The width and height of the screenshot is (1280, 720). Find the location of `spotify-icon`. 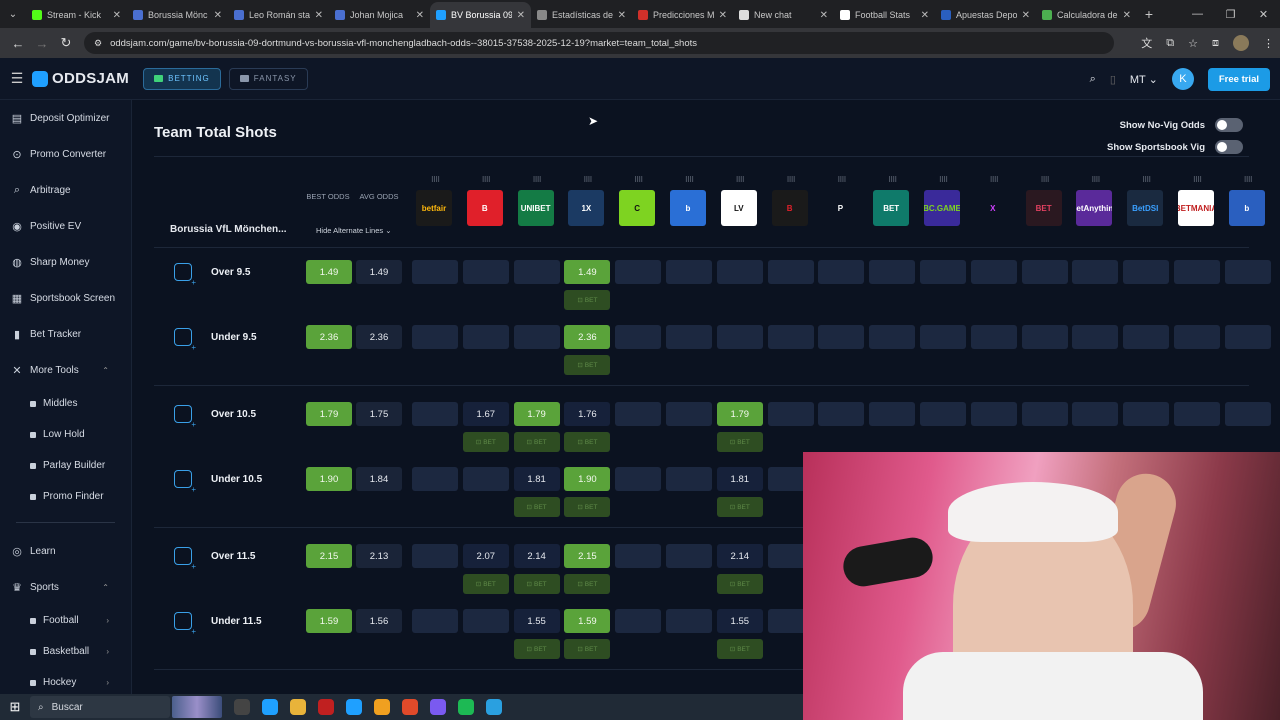

spotify-icon is located at coordinates (466, 707).